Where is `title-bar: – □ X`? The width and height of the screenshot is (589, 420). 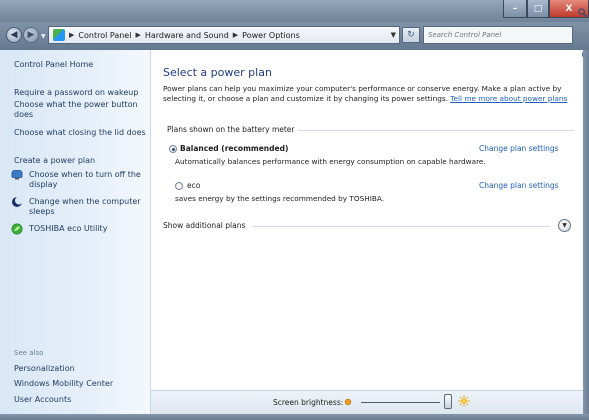 title-bar: – □ X is located at coordinates (294, 11).